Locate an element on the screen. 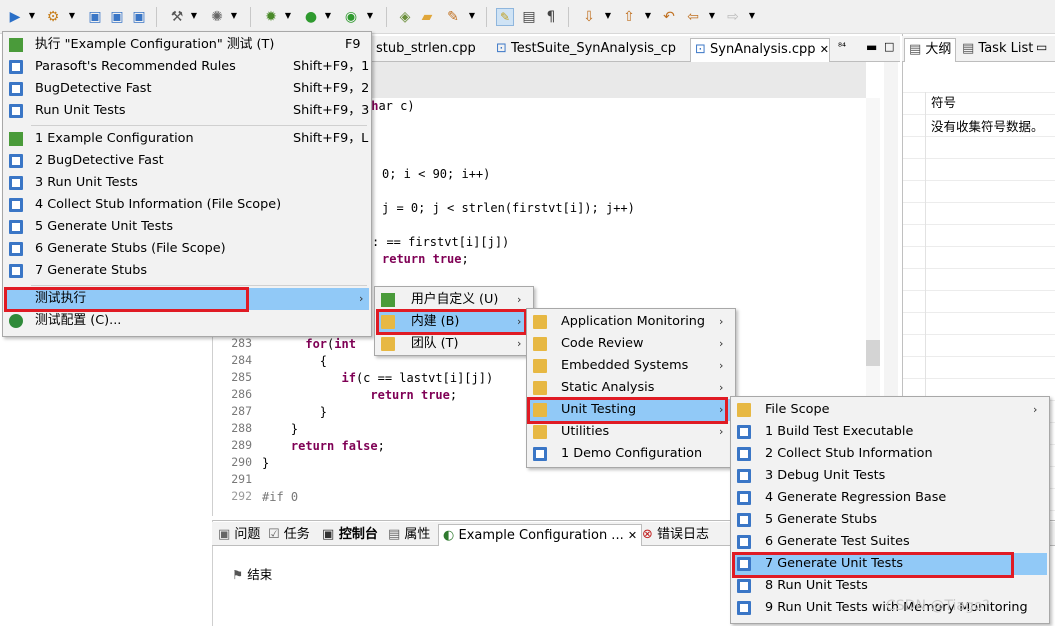  tab-properties: ▤ 属性 is located at coordinates (409, 535).